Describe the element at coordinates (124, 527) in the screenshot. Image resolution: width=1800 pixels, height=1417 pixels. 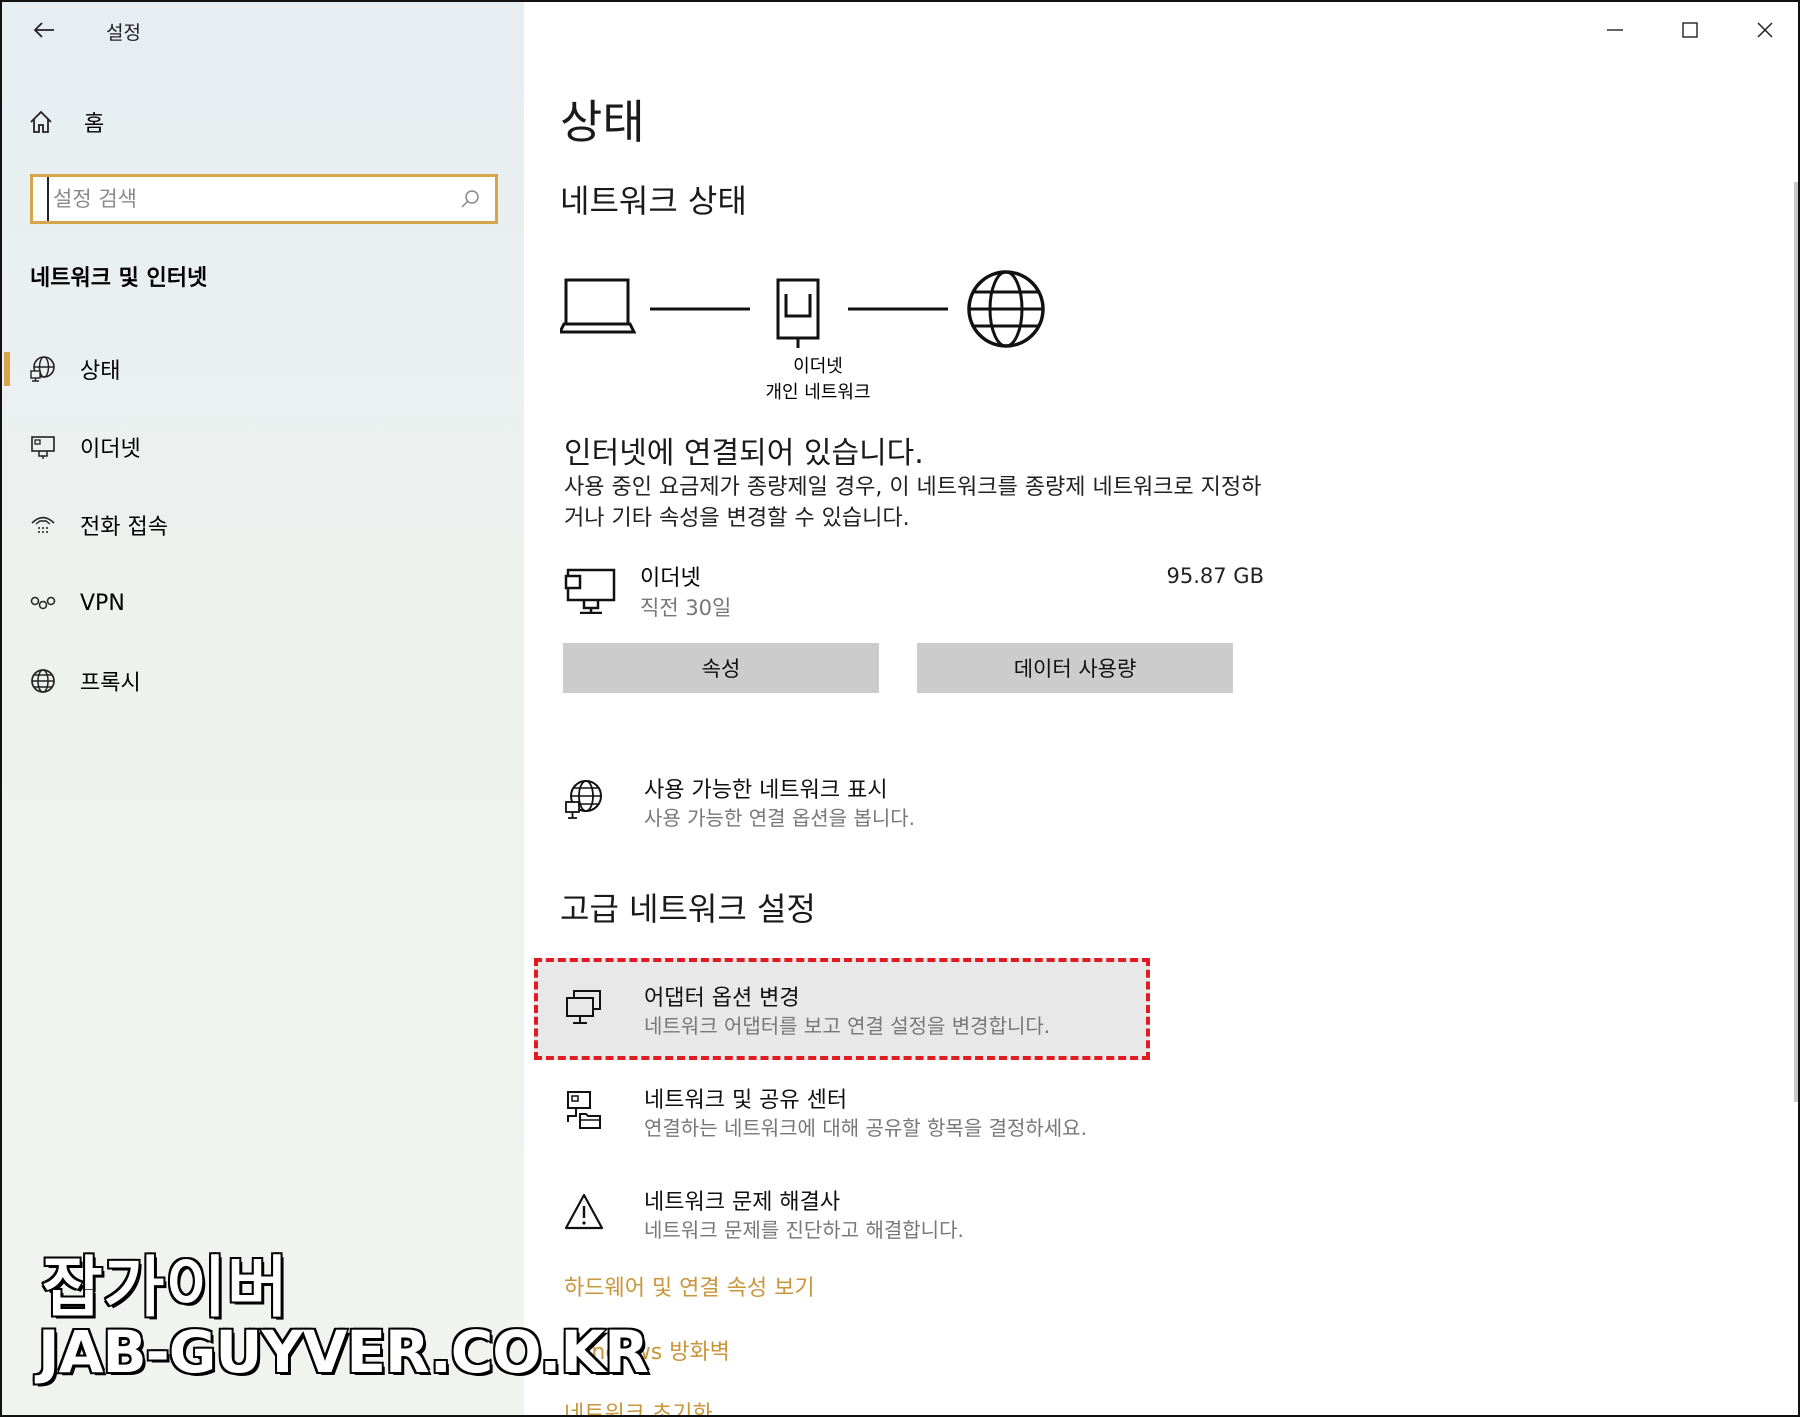
I see `sidebar-item-label: 전화 접속` at that location.